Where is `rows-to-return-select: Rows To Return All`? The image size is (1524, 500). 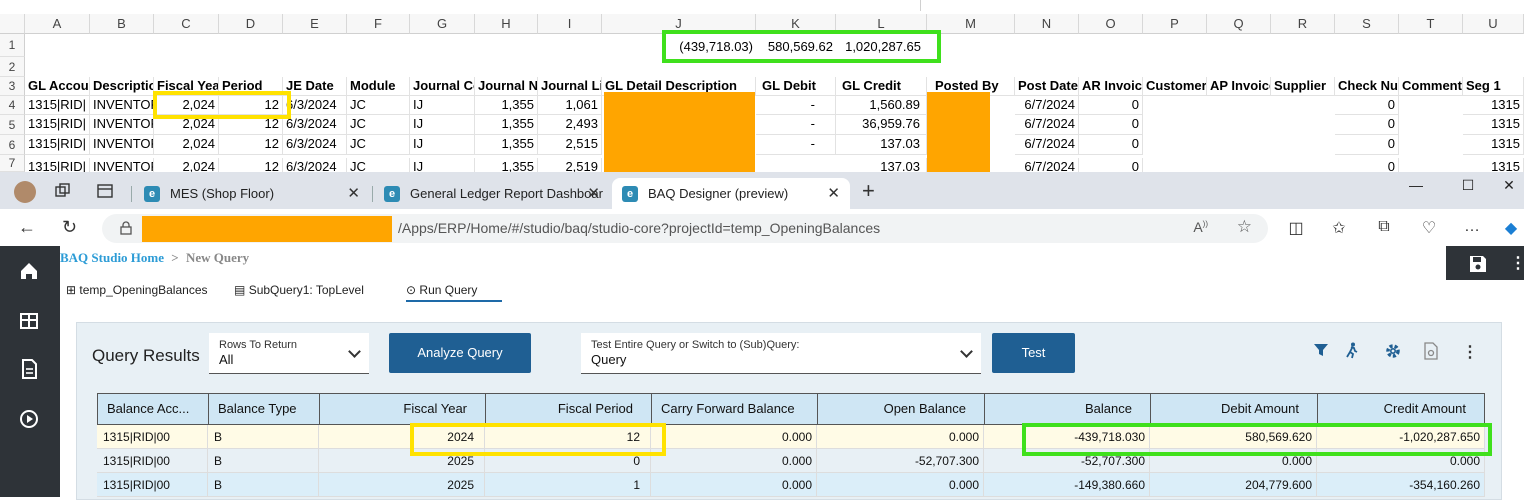
rows-to-return-select: Rows To Return All is located at coordinates (289, 353).